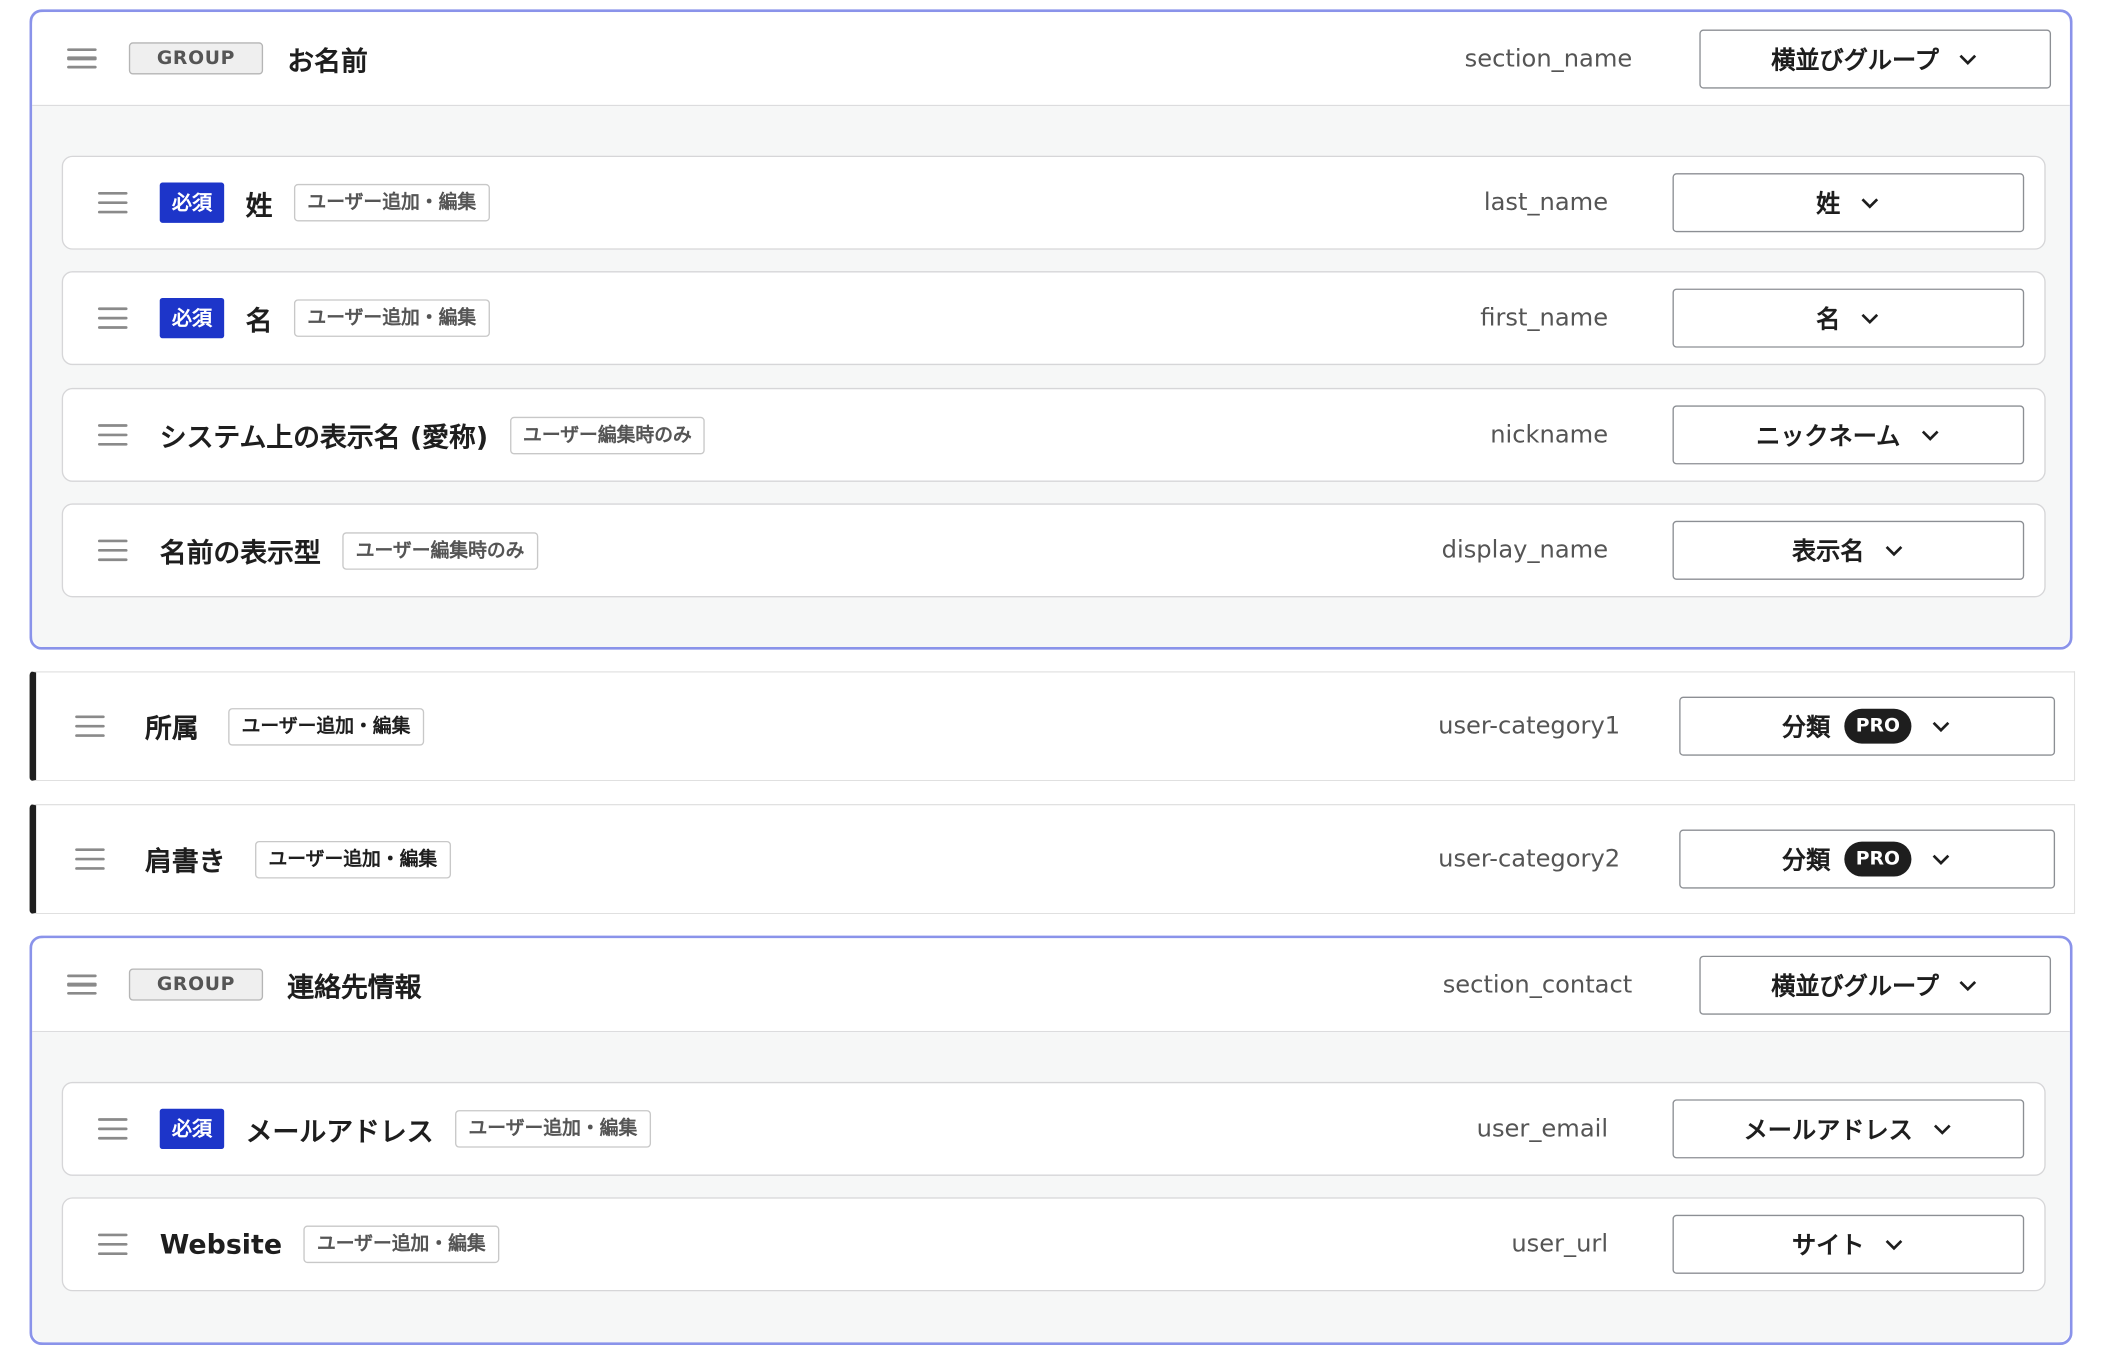 The width and height of the screenshot is (2102, 1369). I want to click on field-row-last-name: 必須 姓 ユーザー追加・編集 last_name 姓, so click(1053, 202).